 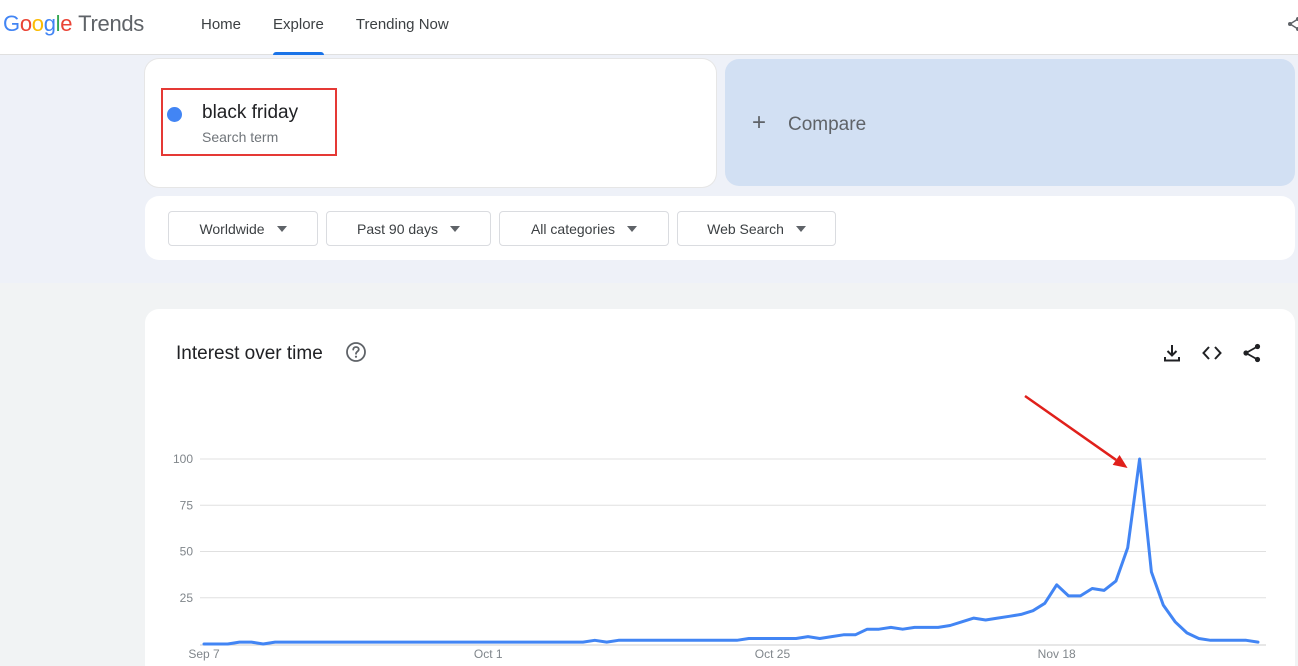 I want to click on y-tick-label: 100, so click(x=183, y=459).